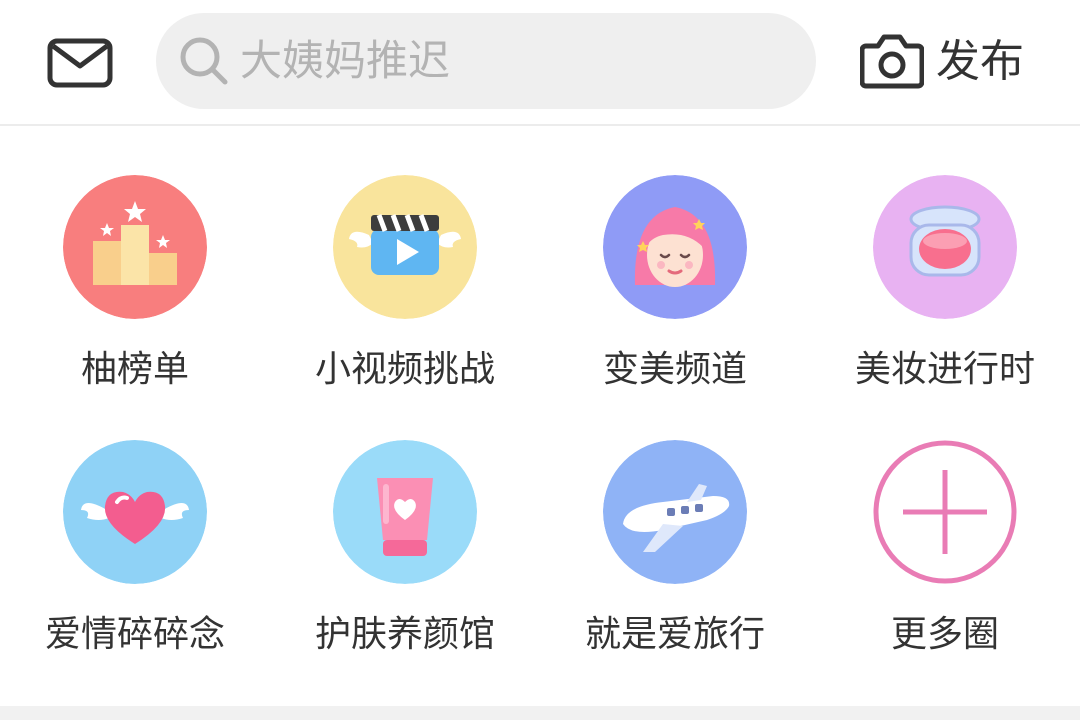 This screenshot has width=1080, height=720. What do you see at coordinates (134, 369) in the screenshot?
I see `channel-label: 柚榜单` at bounding box center [134, 369].